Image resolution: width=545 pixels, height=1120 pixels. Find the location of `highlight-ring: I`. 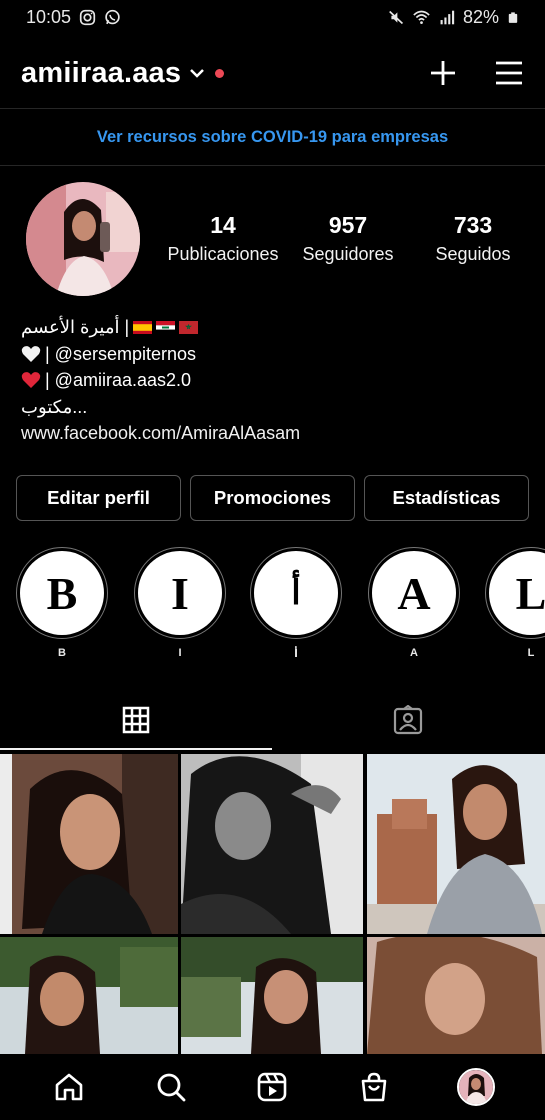

highlight-ring: I is located at coordinates (180, 593).